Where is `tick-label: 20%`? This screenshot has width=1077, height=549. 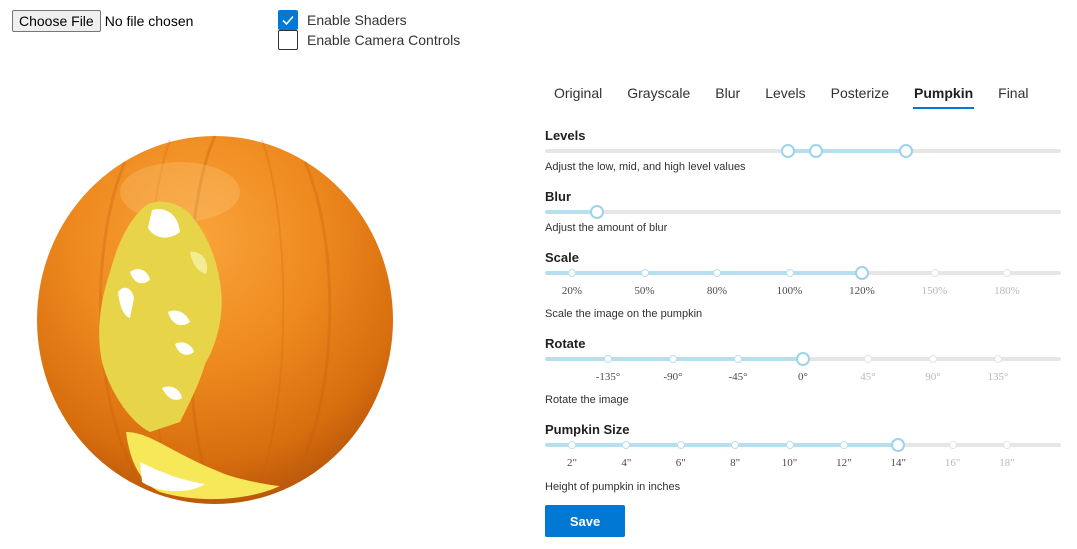
tick-label: 20% is located at coordinates (572, 291).